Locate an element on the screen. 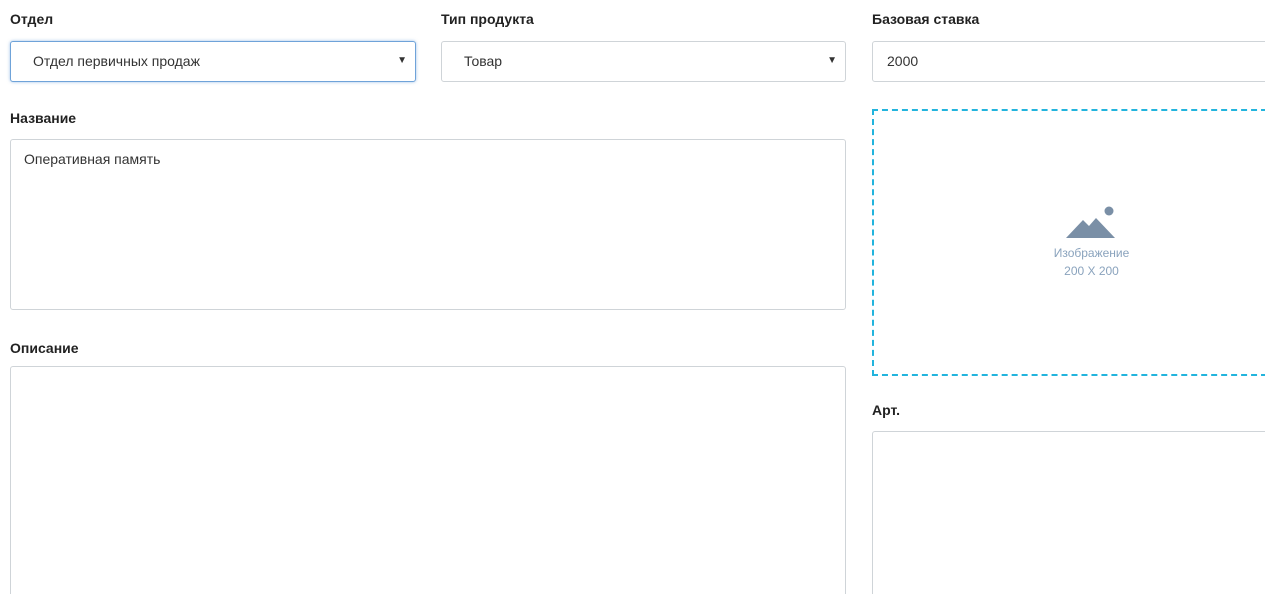 The height and width of the screenshot is (594, 1265). image-dropzone: Изображение 200 X 200 is located at coordinates (1068, 242).